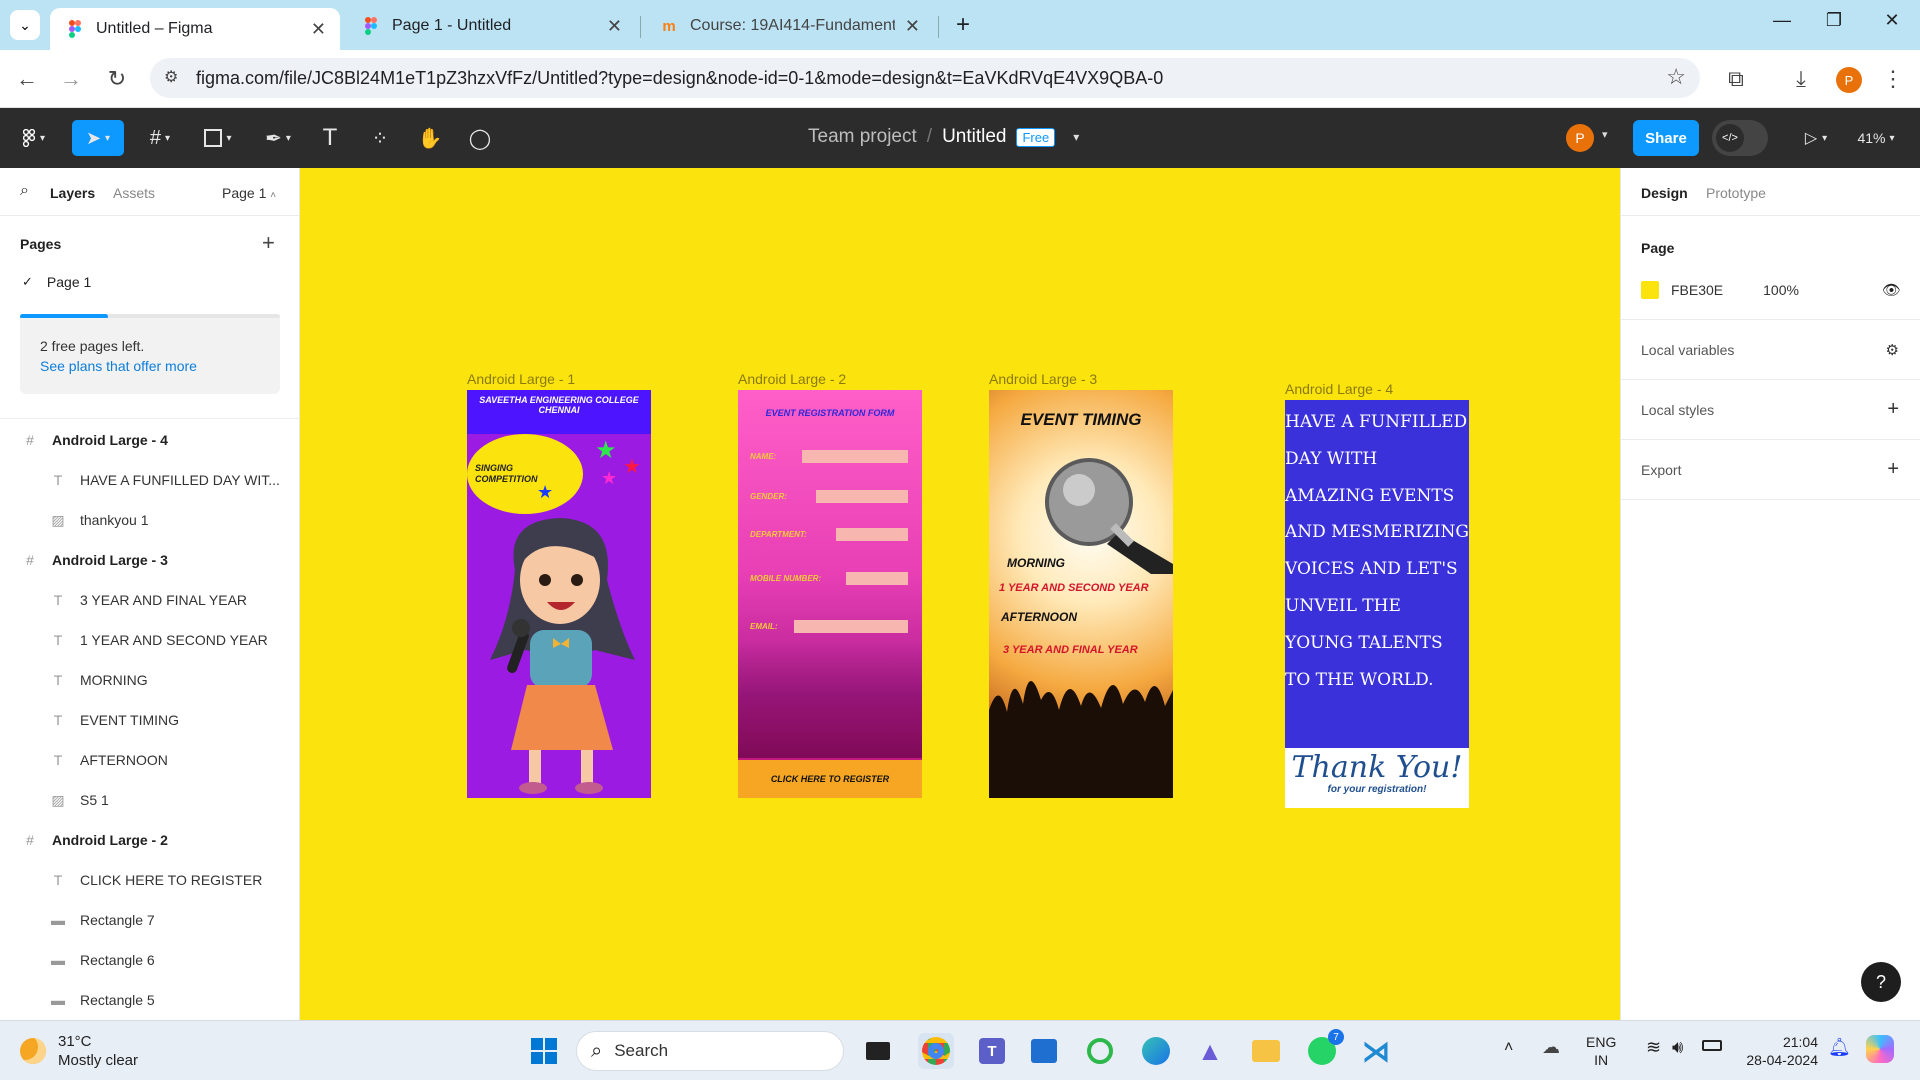 The image size is (1920, 1080). What do you see at coordinates (171, 77) in the screenshot?
I see `site-settings-icon: ⚙` at bounding box center [171, 77].